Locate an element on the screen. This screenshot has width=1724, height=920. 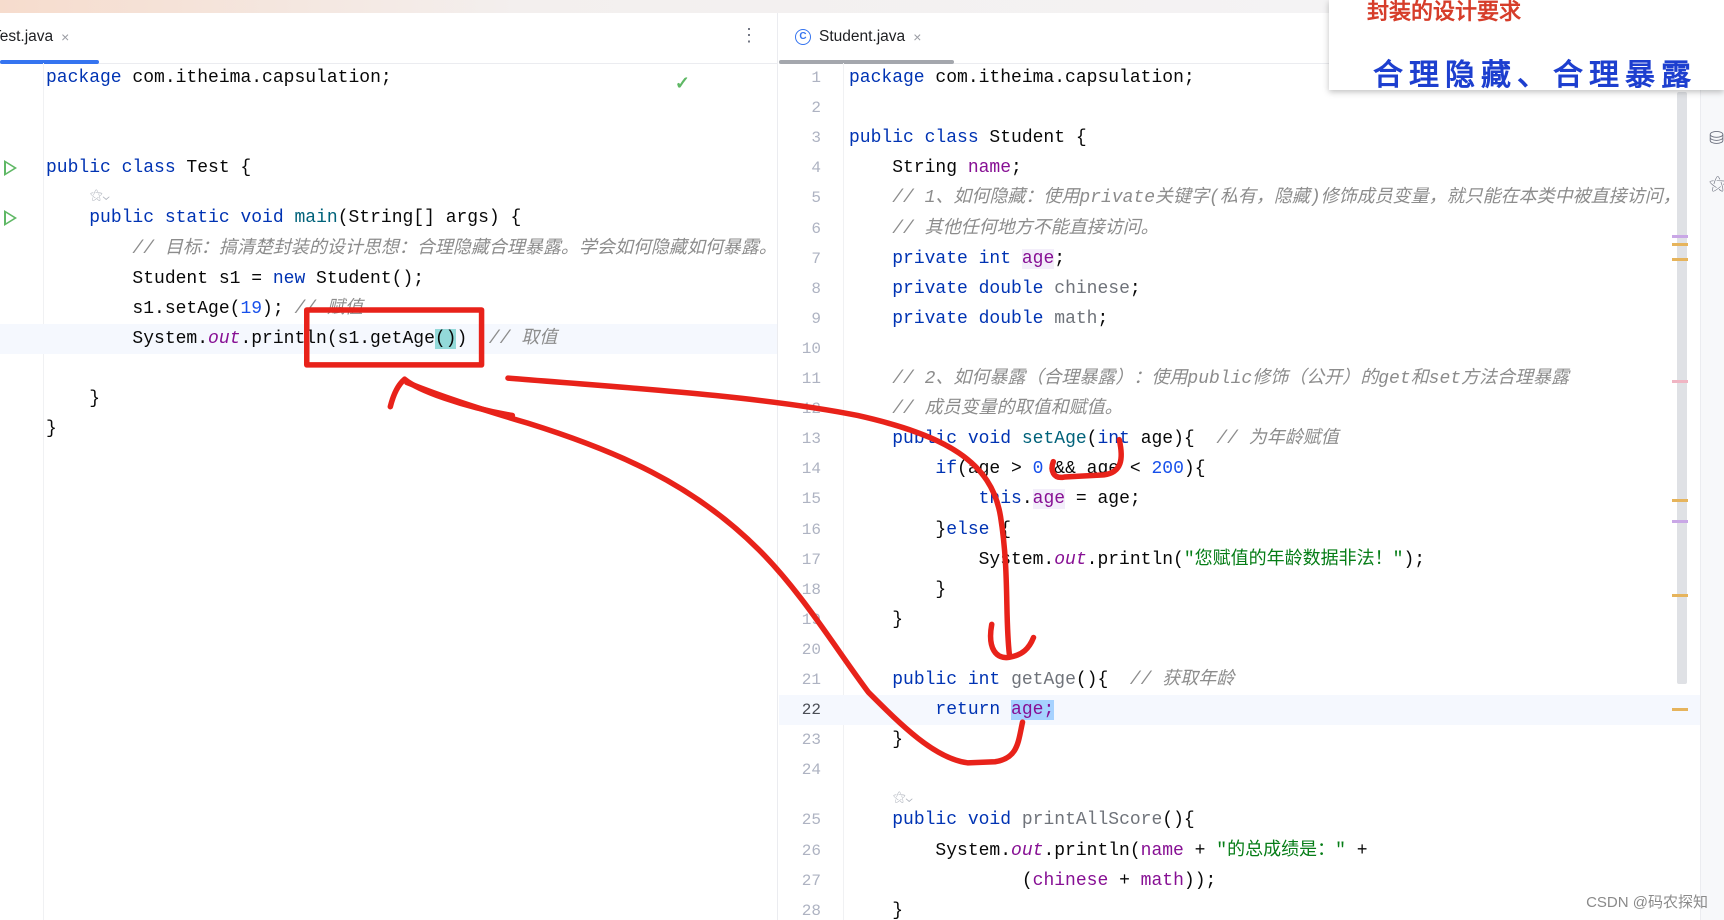
line-number: 15 is located at coordinates (800, 499).